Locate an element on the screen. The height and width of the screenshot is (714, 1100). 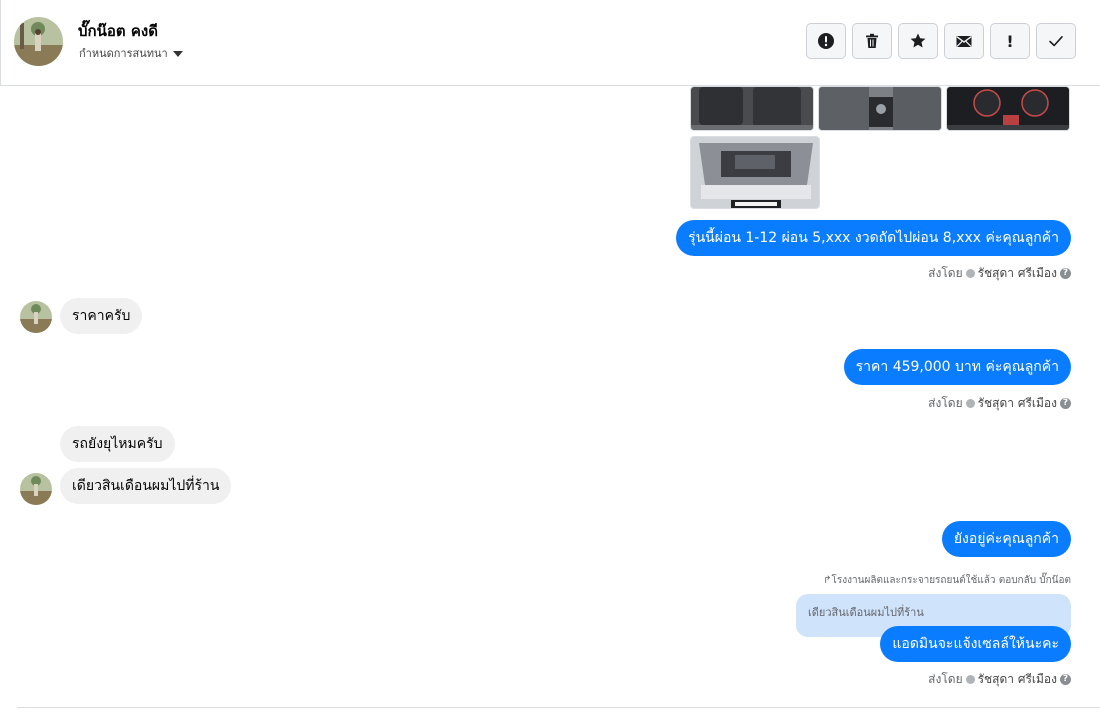
incoming-message: รถยังยุไหมครับ is located at coordinates (117, 444).